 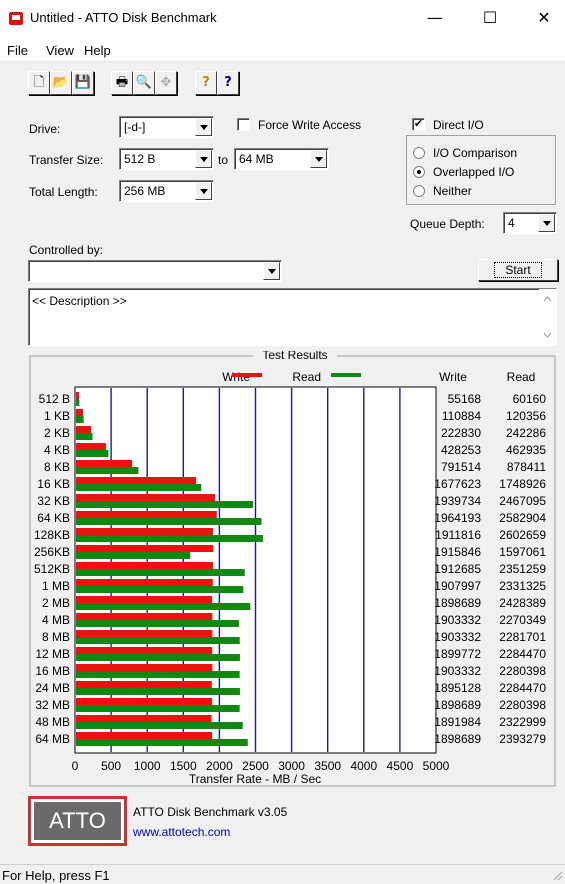 I want to click on transfer-to-value: 64 MB, so click(x=256, y=159).